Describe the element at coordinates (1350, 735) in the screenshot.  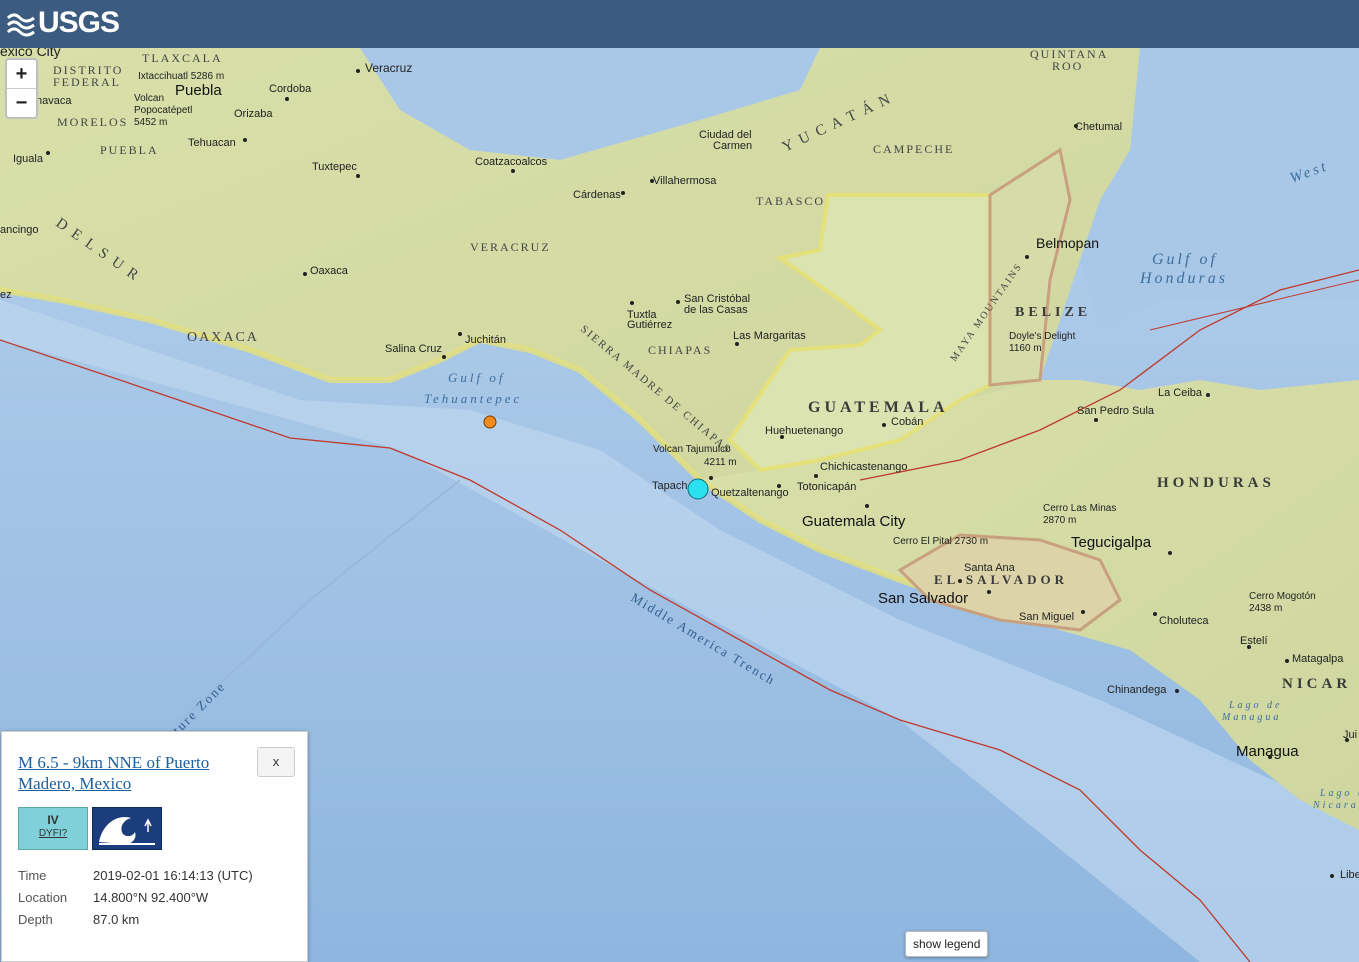
I see `label-jui: Jui` at that location.